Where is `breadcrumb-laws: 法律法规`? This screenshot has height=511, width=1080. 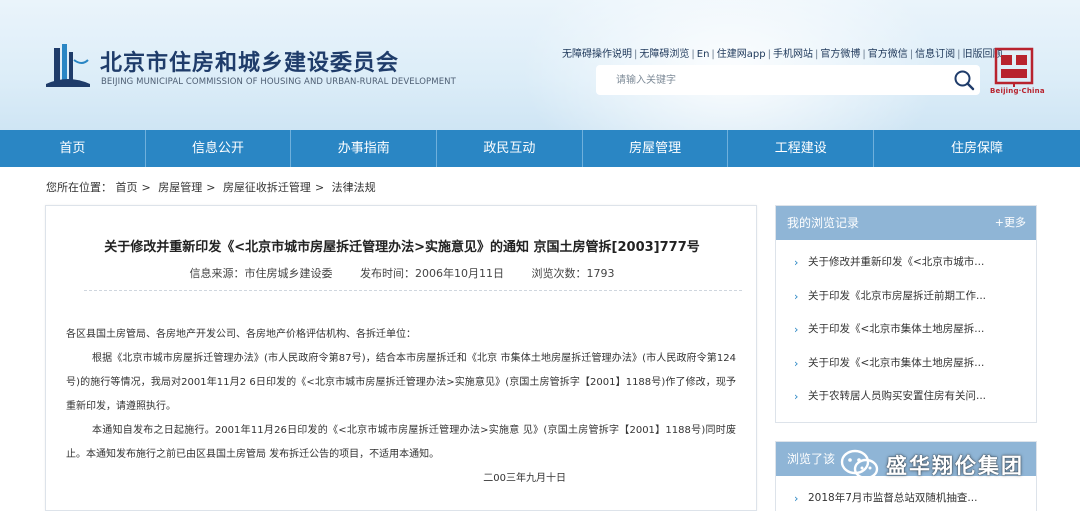 breadcrumb-laws: 法律法规 is located at coordinates (354, 187).